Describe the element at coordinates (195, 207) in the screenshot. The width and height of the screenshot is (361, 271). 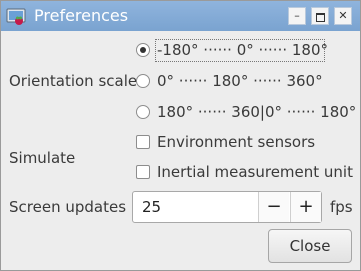
I see `screen-updates-input` at that location.